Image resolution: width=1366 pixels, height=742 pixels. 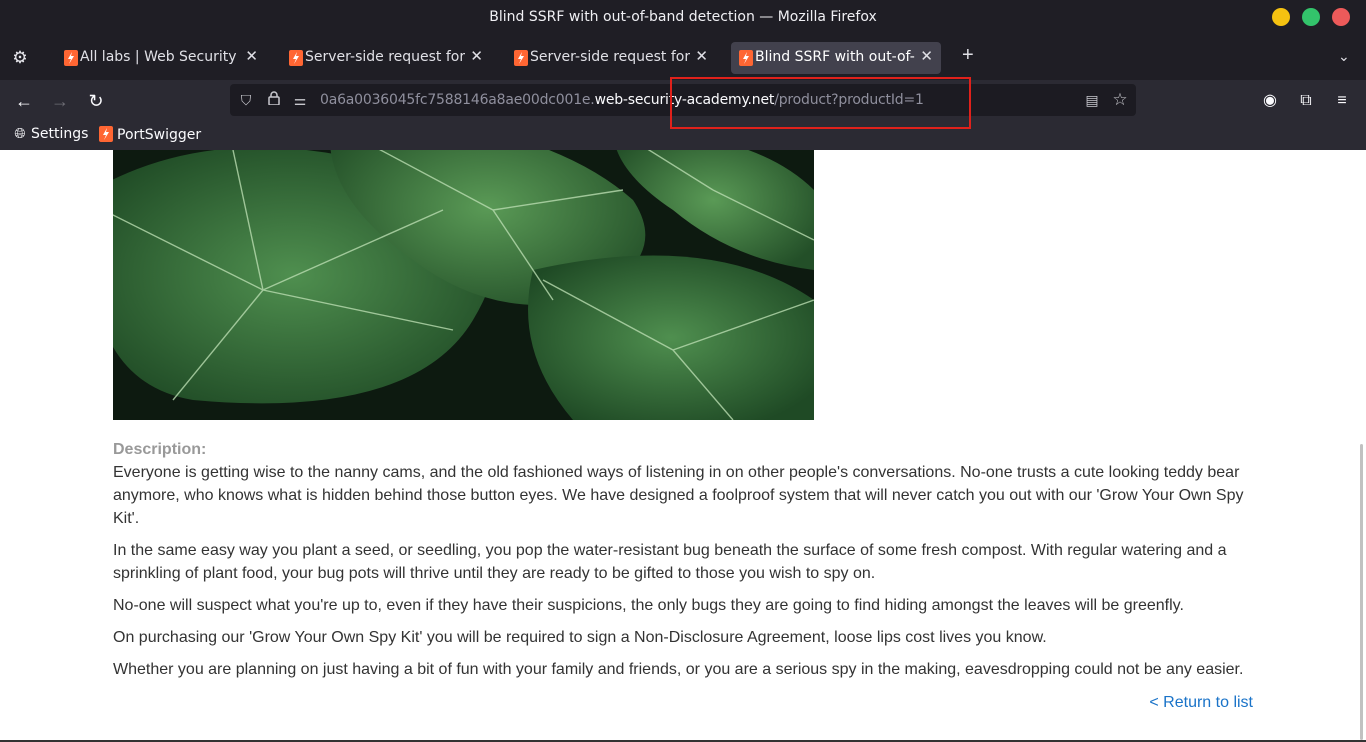 I want to click on reader-view-icon: ▤, so click(x=1092, y=100).